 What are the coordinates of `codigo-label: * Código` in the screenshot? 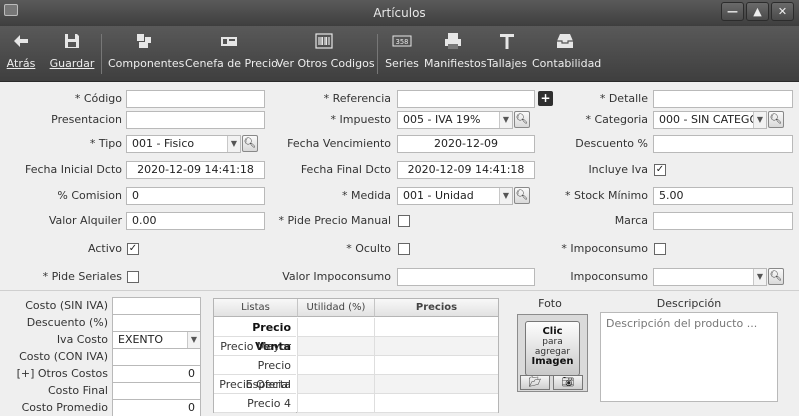 It's located at (98, 98).